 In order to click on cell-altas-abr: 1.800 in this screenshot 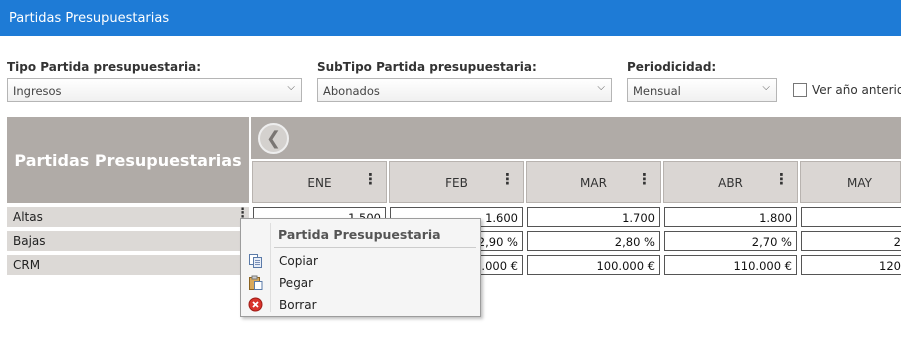, I will do `click(730, 217)`.